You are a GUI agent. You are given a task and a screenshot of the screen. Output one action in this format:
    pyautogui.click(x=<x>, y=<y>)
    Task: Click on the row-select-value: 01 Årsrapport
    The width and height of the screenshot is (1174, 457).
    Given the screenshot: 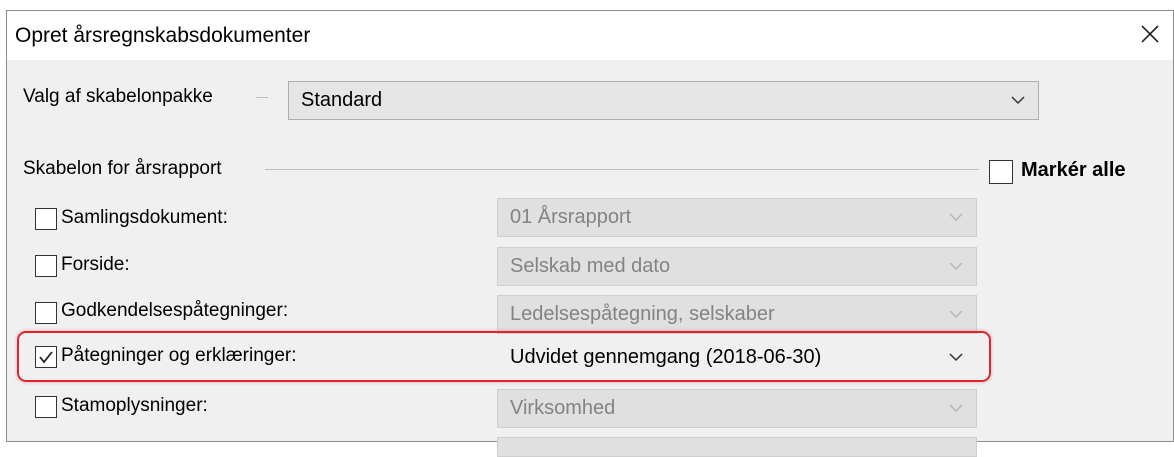 What is the action you would take?
    pyautogui.click(x=571, y=217)
    